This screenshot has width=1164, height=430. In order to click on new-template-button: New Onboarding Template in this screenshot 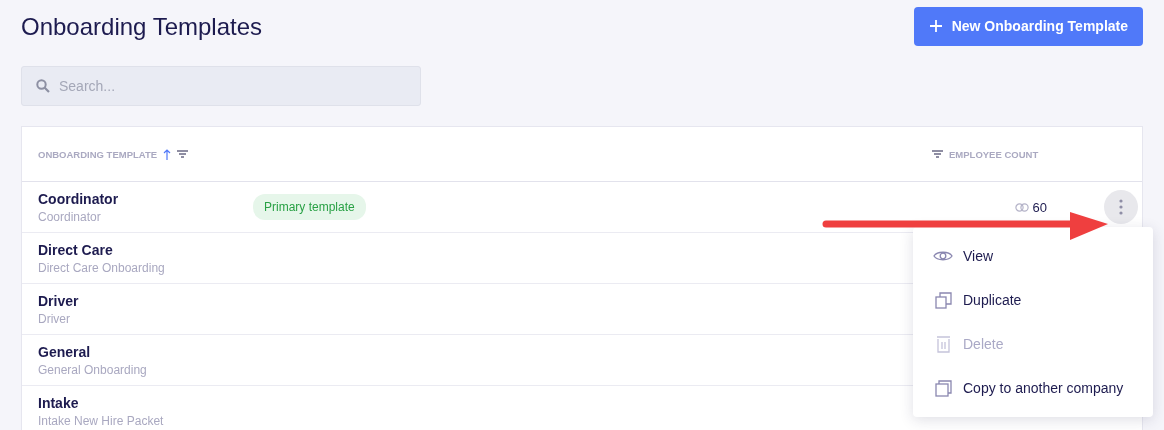, I will do `click(1028, 26)`.